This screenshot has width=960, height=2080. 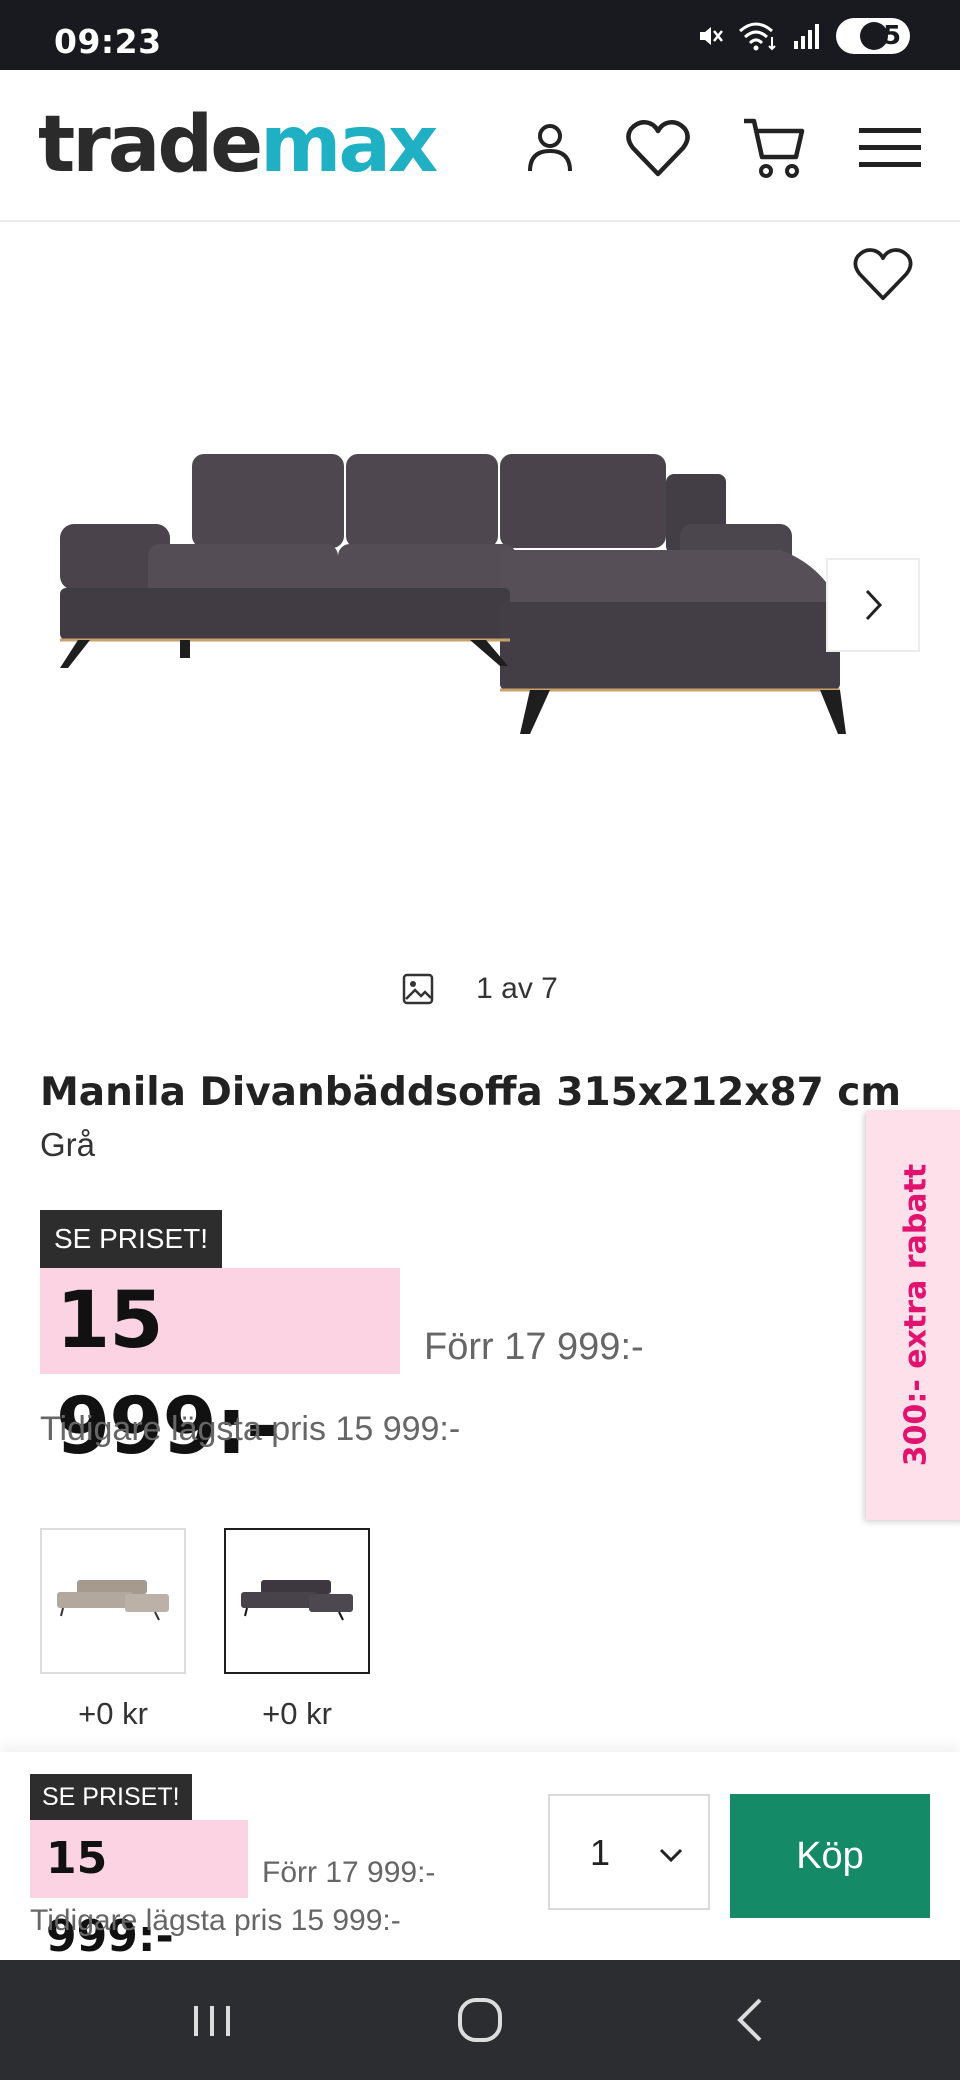 I want to click on quantity-select: 1, so click(x=629, y=1852).